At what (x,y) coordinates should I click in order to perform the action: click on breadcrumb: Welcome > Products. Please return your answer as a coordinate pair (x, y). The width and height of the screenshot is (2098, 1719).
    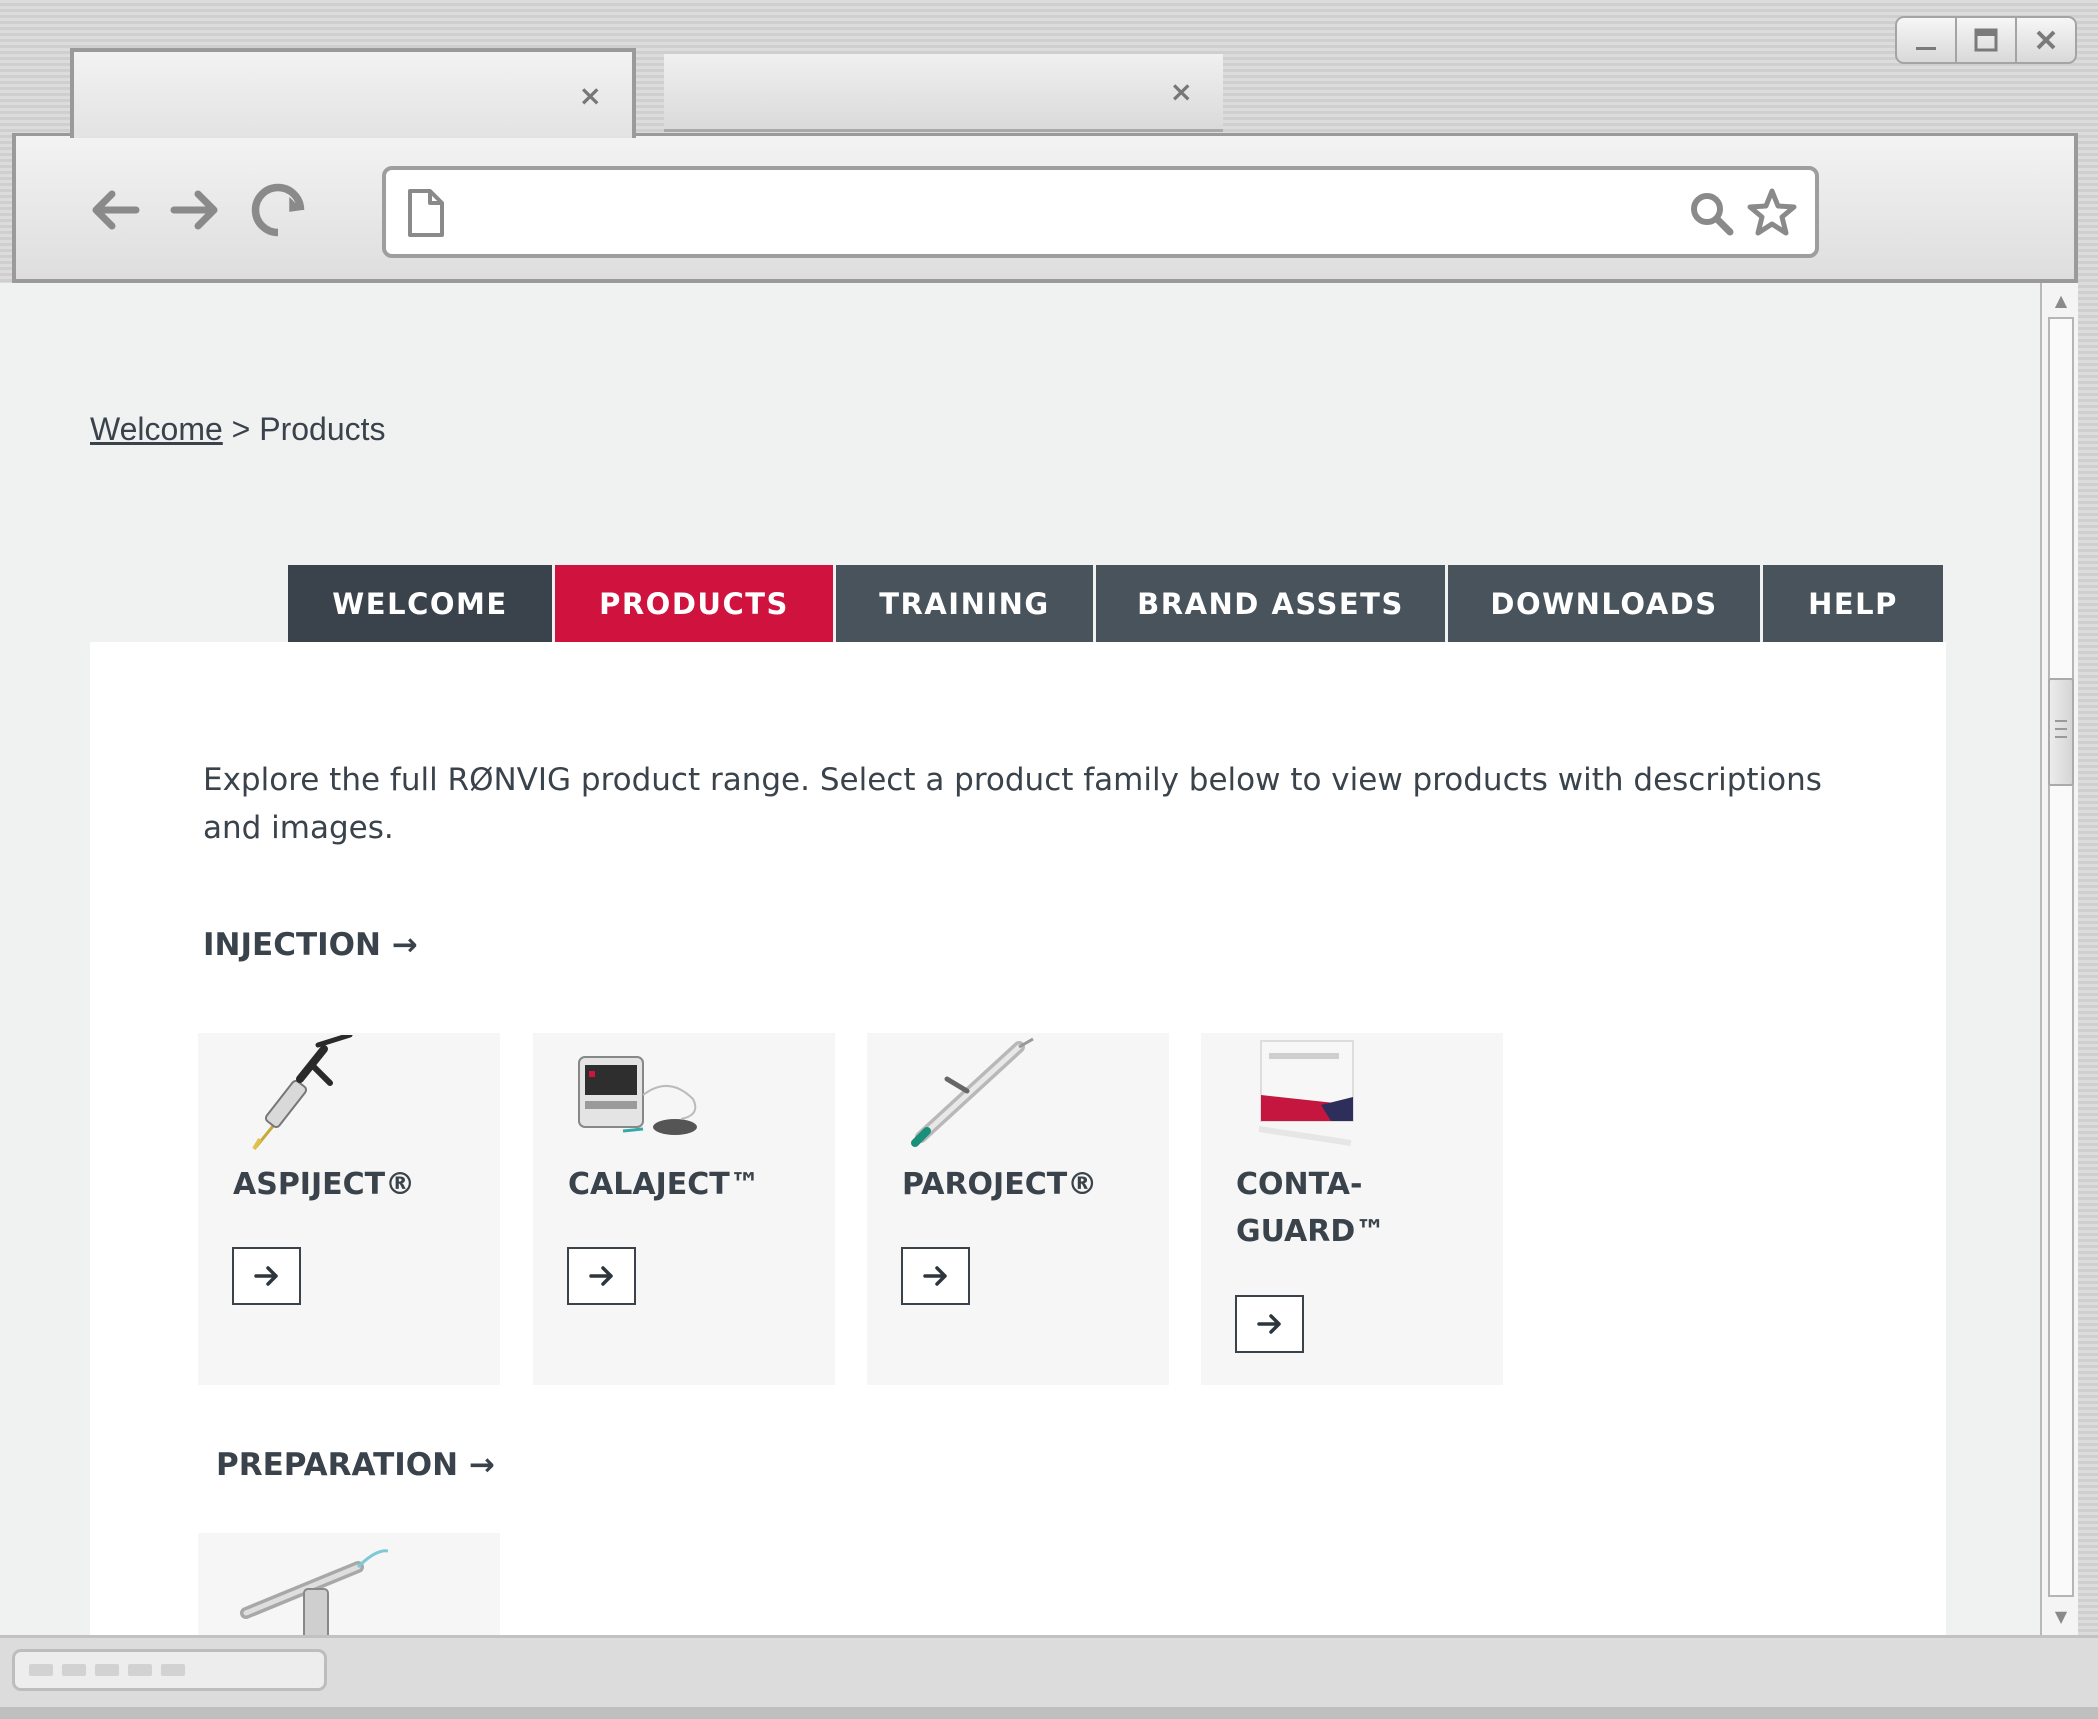
    Looking at the image, I should click on (238, 429).